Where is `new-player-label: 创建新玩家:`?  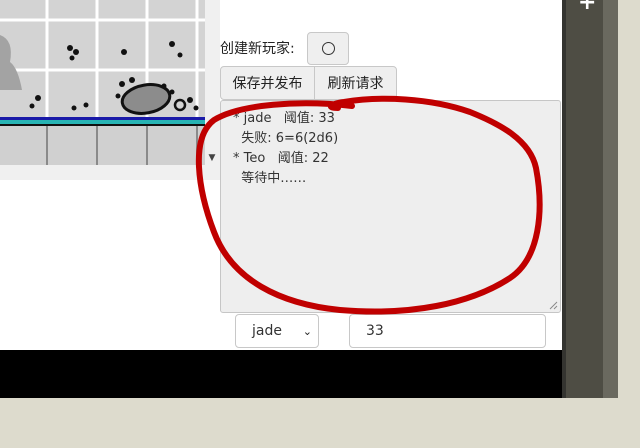
new-player-label: 创建新玩家: is located at coordinates (257, 49).